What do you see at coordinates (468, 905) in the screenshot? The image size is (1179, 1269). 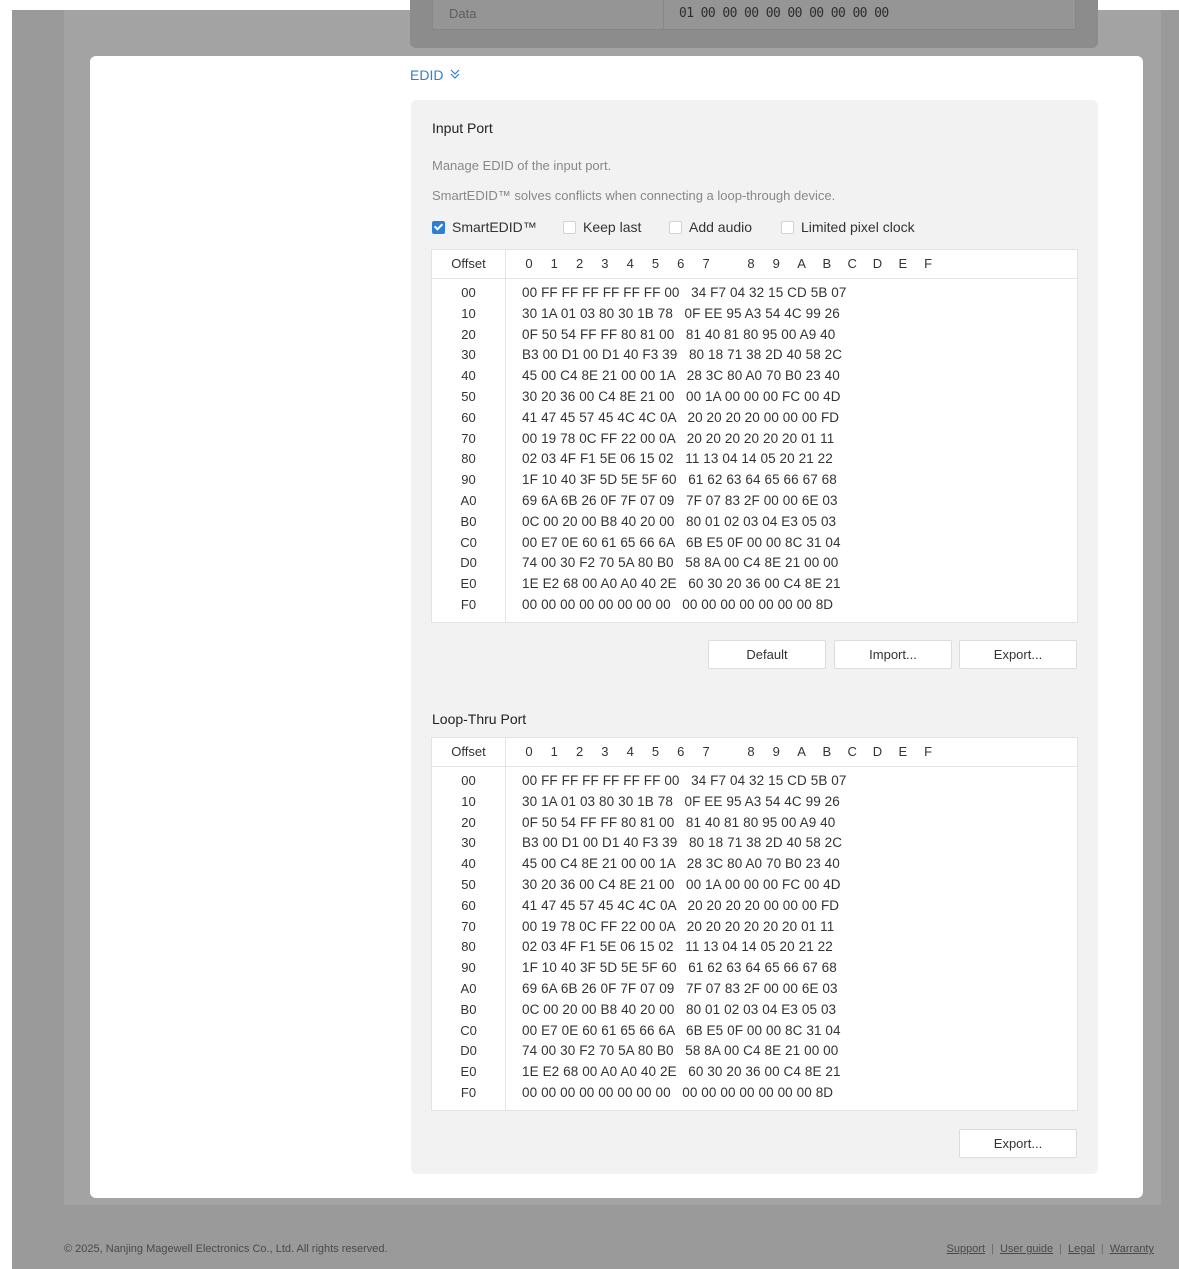 I see `hex-row-offset: 60` at bounding box center [468, 905].